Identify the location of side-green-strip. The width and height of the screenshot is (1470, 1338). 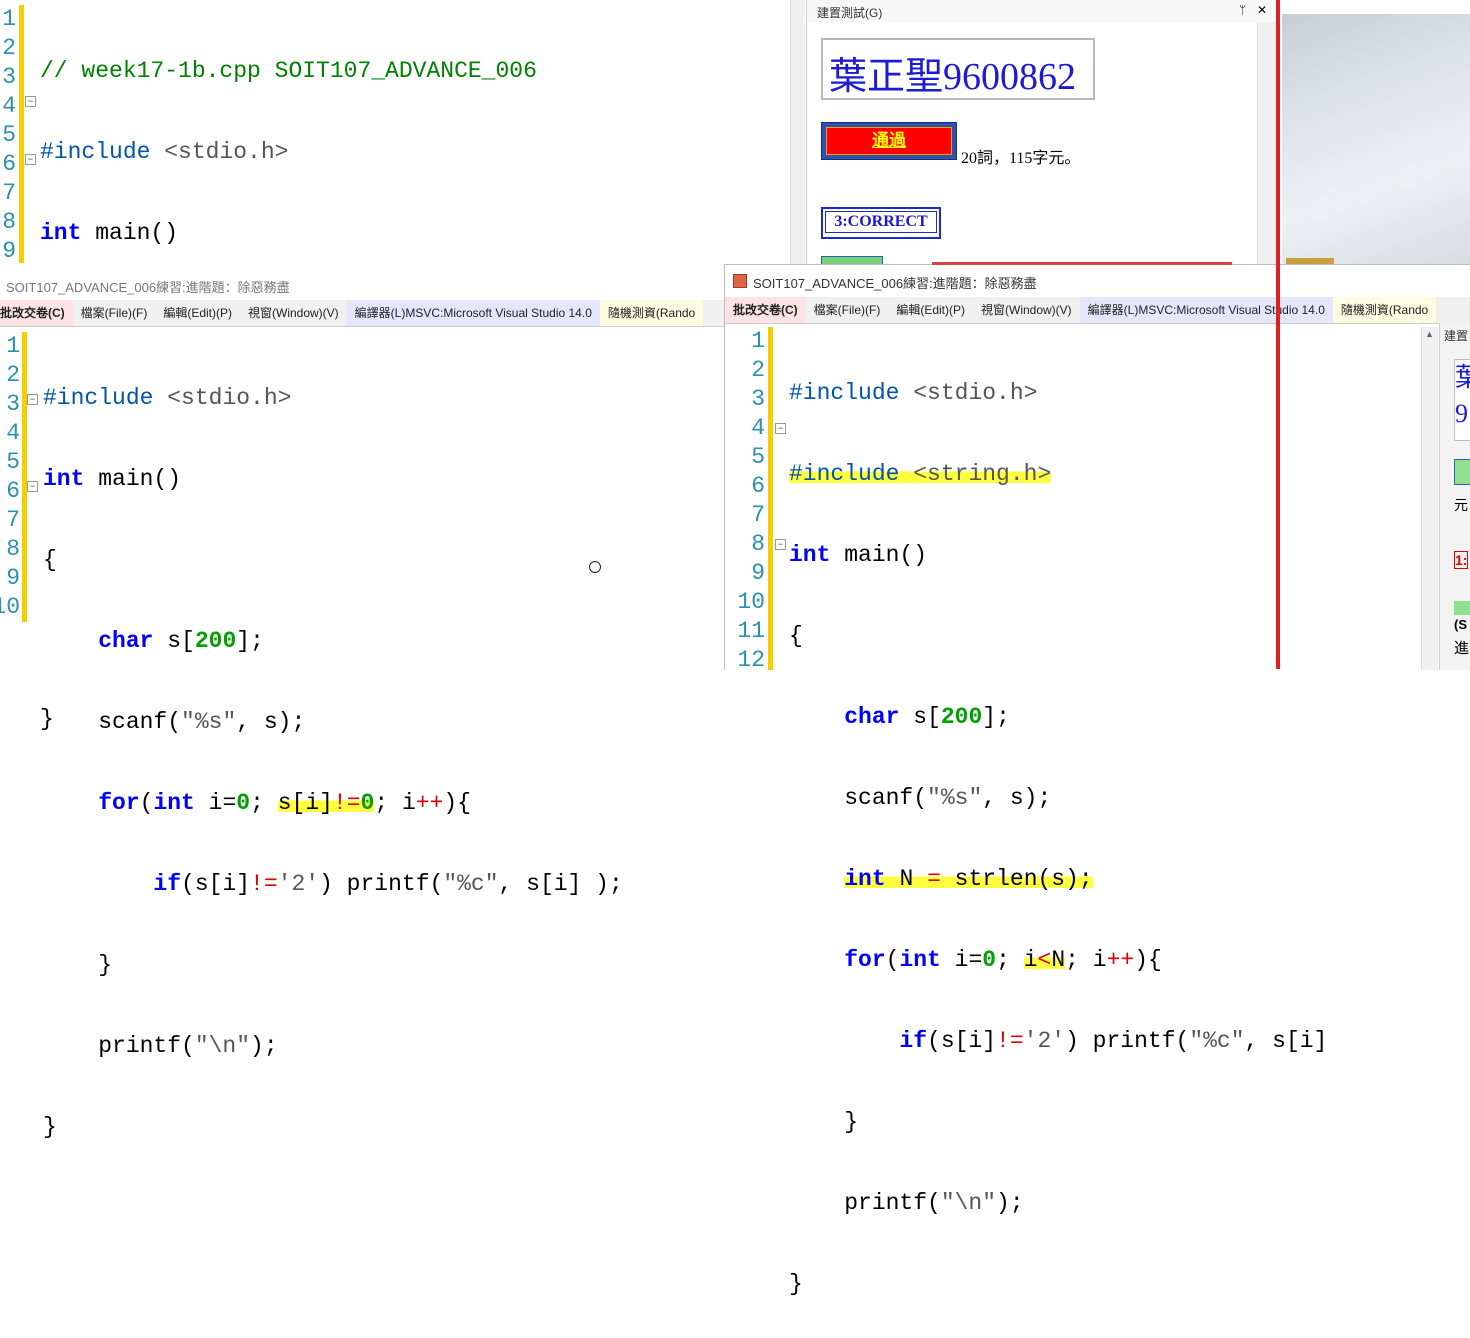
(1462, 608).